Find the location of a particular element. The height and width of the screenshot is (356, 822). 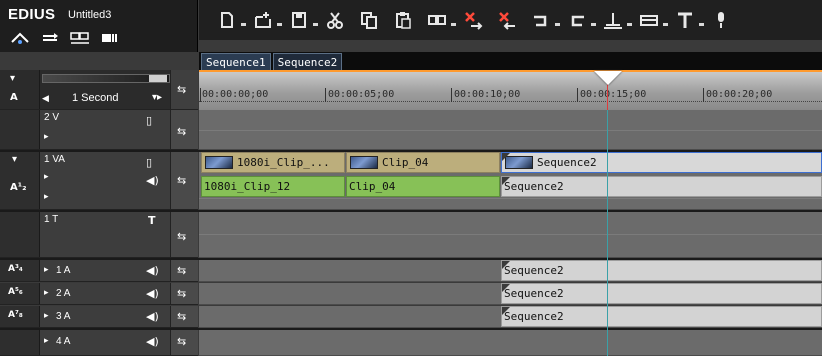

sync-lock-icon is located at coordinates (50, 37).